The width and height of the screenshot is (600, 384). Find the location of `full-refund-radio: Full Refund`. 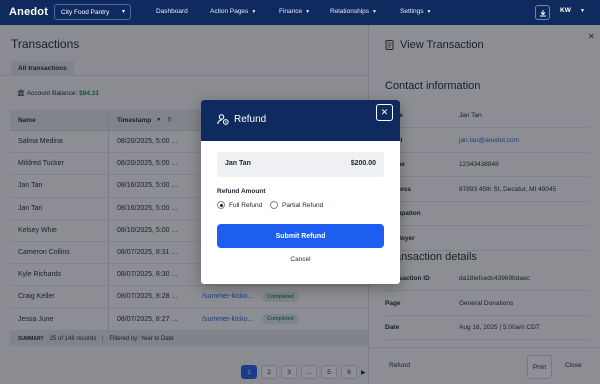

full-refund-radio: Full Refund is located at coordinates (239, 205).